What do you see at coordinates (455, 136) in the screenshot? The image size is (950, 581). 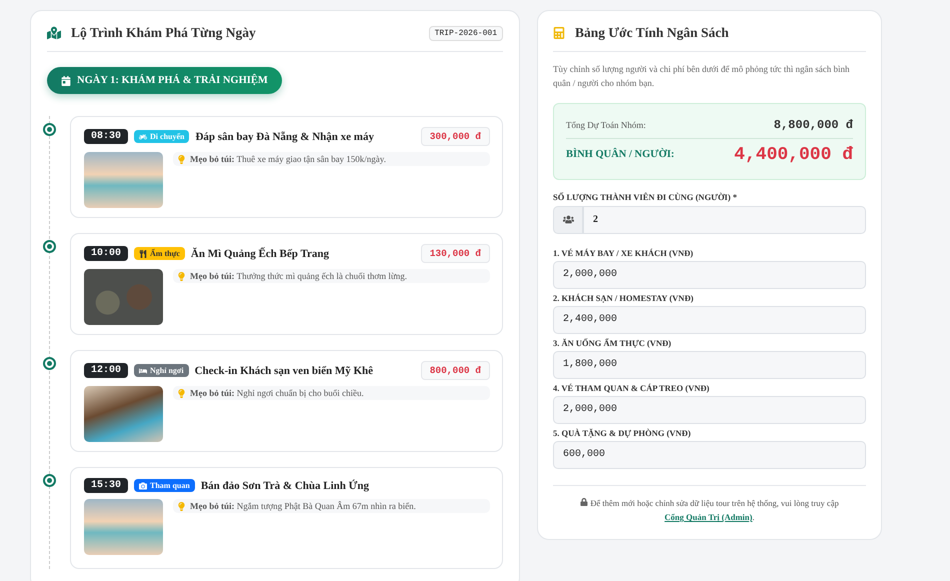 I see `activity-price: 300,000 đ` at bounding box center [455, 136].